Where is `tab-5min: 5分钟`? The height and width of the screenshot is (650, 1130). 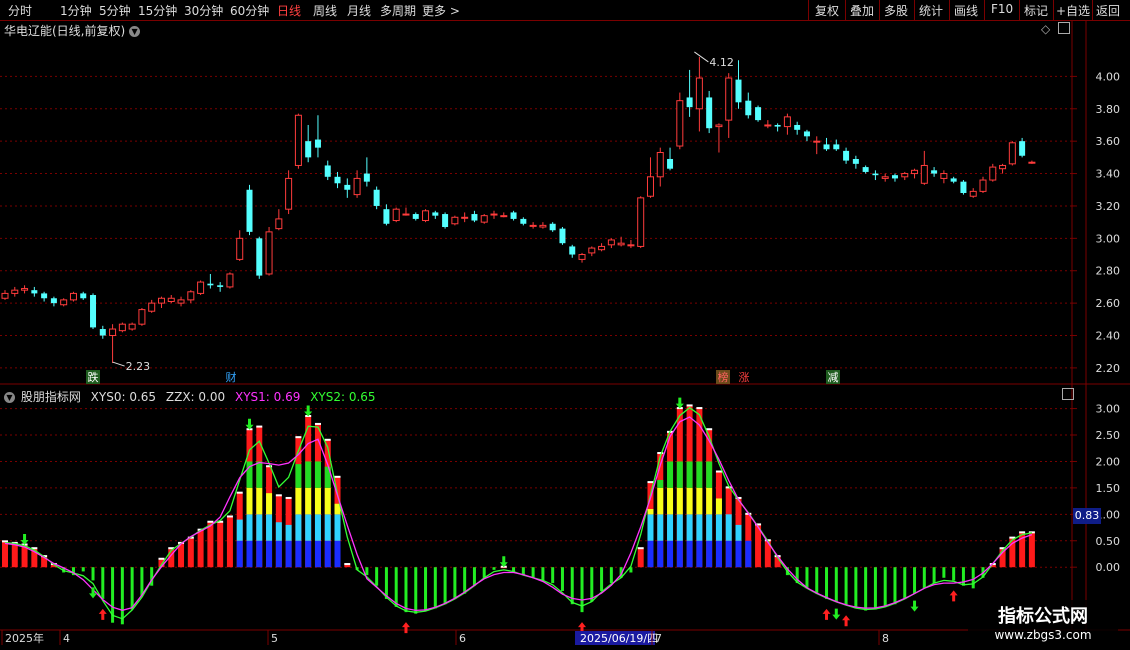 tab-5min: 5分钟 is located at coordinates (115, 10).